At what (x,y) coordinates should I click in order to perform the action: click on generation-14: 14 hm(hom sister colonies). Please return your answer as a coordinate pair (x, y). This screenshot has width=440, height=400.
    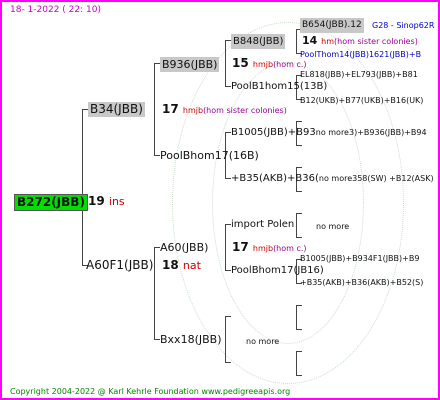
    Looking at the image, I should click on (360, 40).